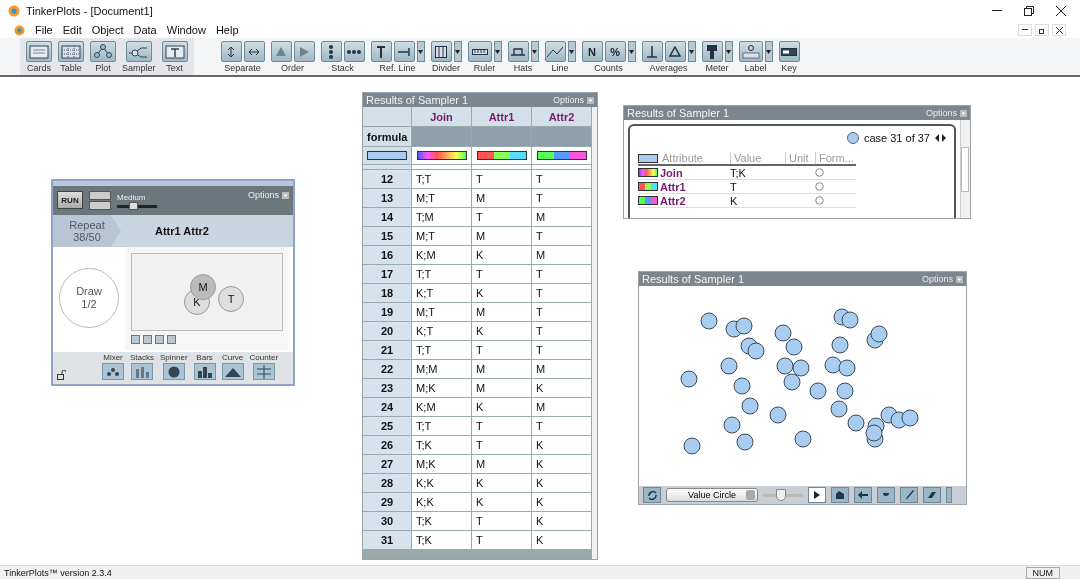  What do you see at coordinates (186, 30) in the screenshot?
I see `menu-item: Window` at bounding box center [186, 30].